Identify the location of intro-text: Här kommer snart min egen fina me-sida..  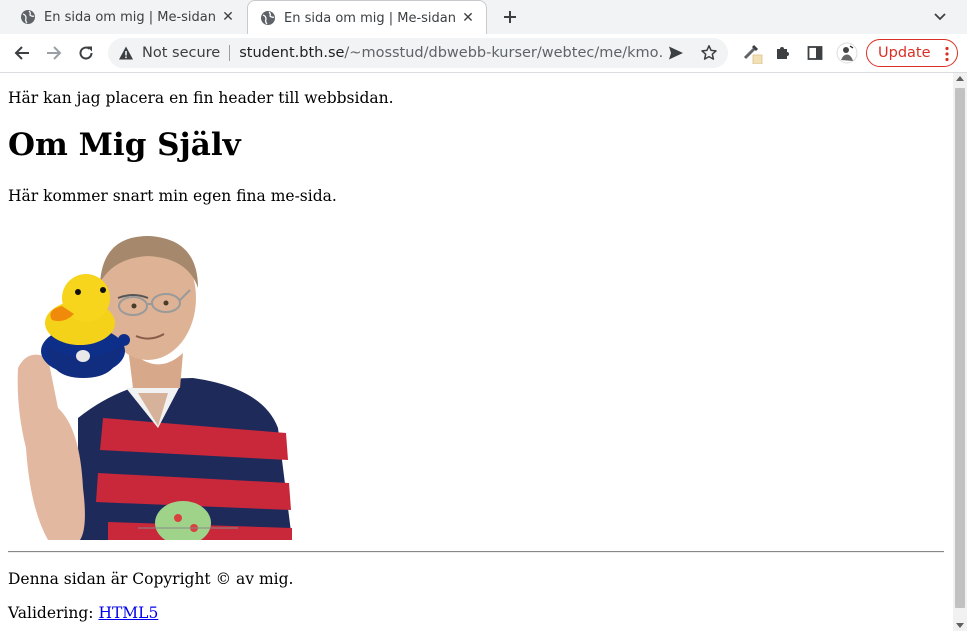
(172, 196).